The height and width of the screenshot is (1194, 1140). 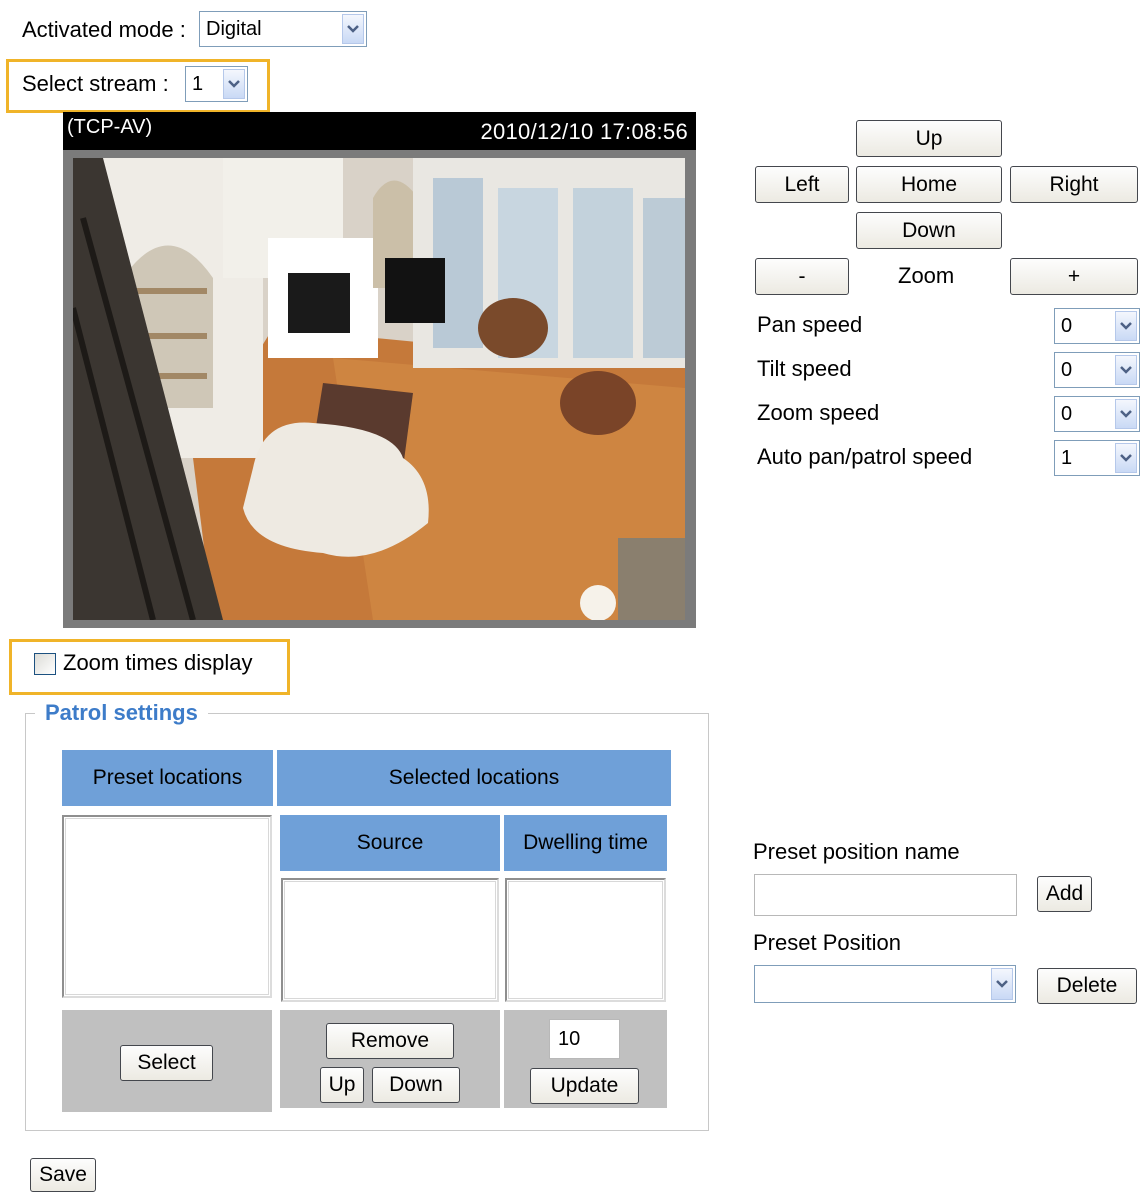 I want to click on activated-mode-value: Digital, so click(x=234, y=28).